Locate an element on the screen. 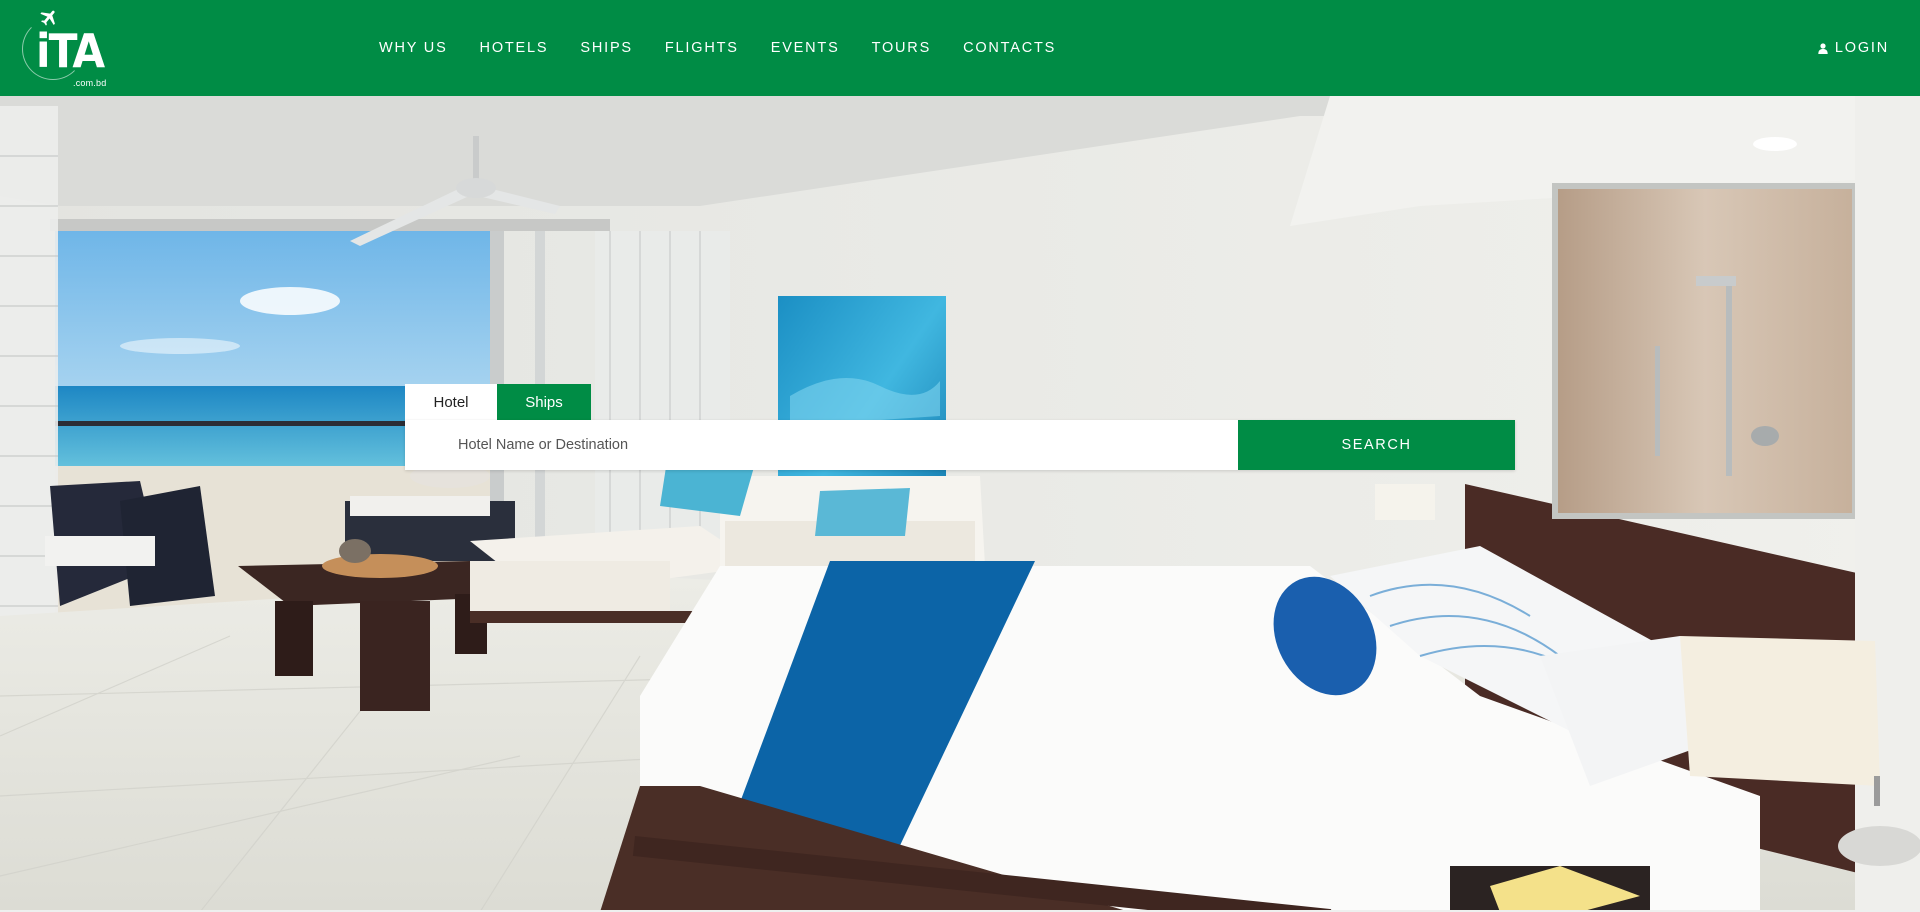 Image resolution: width=1920 pixels, height=912 pixels. logo-domain: .com.bd is located at coordinates (90, 83).